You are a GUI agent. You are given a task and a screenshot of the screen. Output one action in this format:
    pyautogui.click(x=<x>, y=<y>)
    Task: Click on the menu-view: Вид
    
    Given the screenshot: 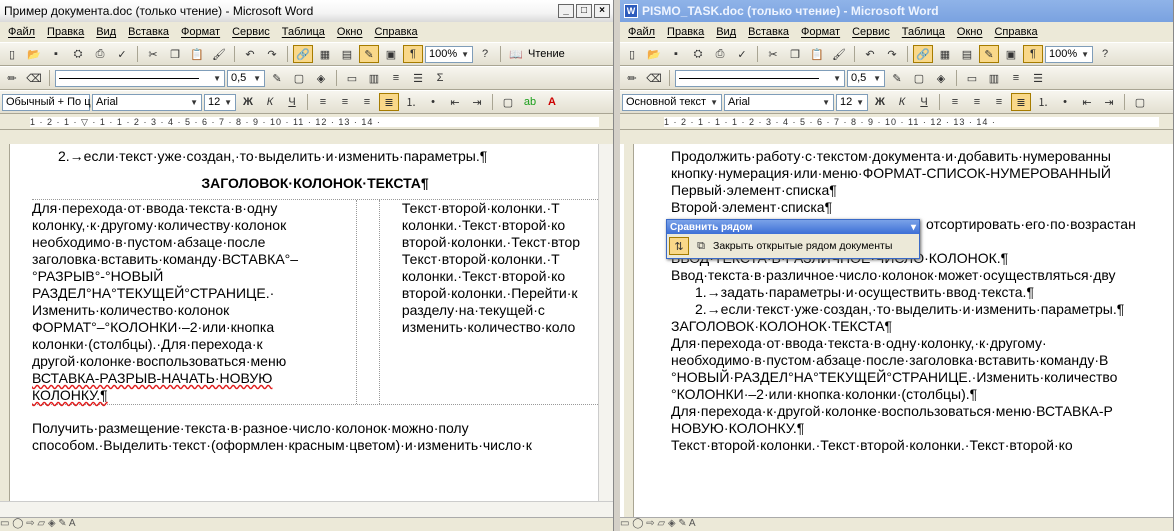 What is the action you would take?
    pyautogui.click(x=106, y=32)
    